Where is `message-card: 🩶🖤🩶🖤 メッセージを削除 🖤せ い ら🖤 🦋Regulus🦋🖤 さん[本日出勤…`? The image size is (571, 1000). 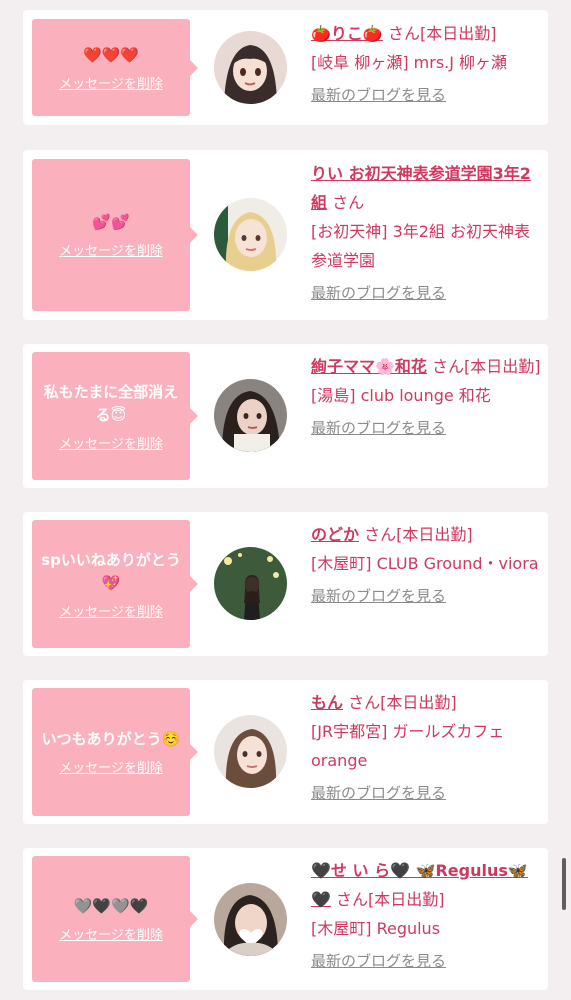
message-card: 🩶🖤🩶🖤 メッセージを削除 🖤せ い ら🖤 🦋Regulus🦋🖤 さん[本日出勤… is located at coordinates (285, 919).